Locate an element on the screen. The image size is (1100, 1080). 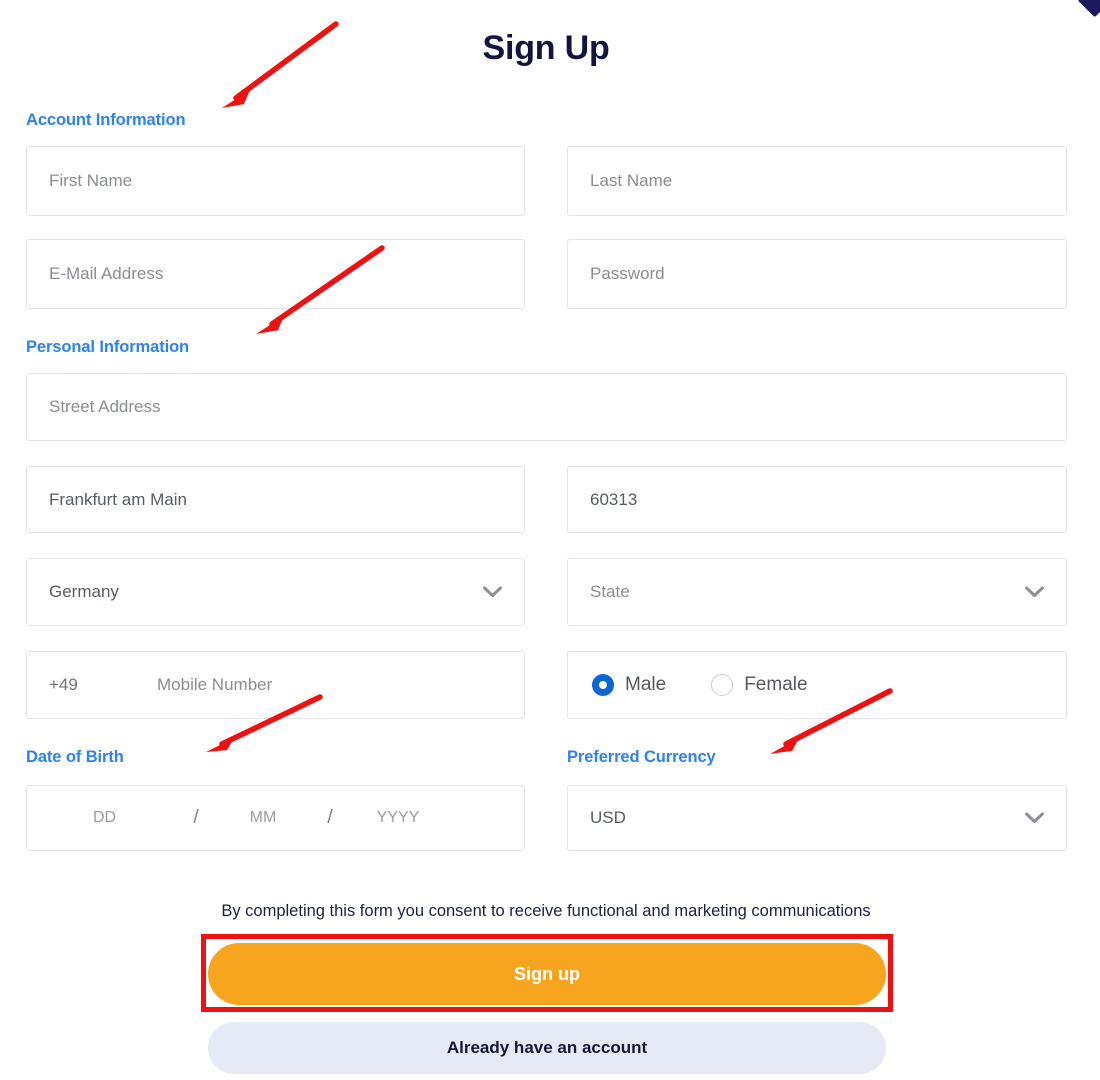
mobile-number-placeholder: Mobile Number is located at coordinates (215, 684).